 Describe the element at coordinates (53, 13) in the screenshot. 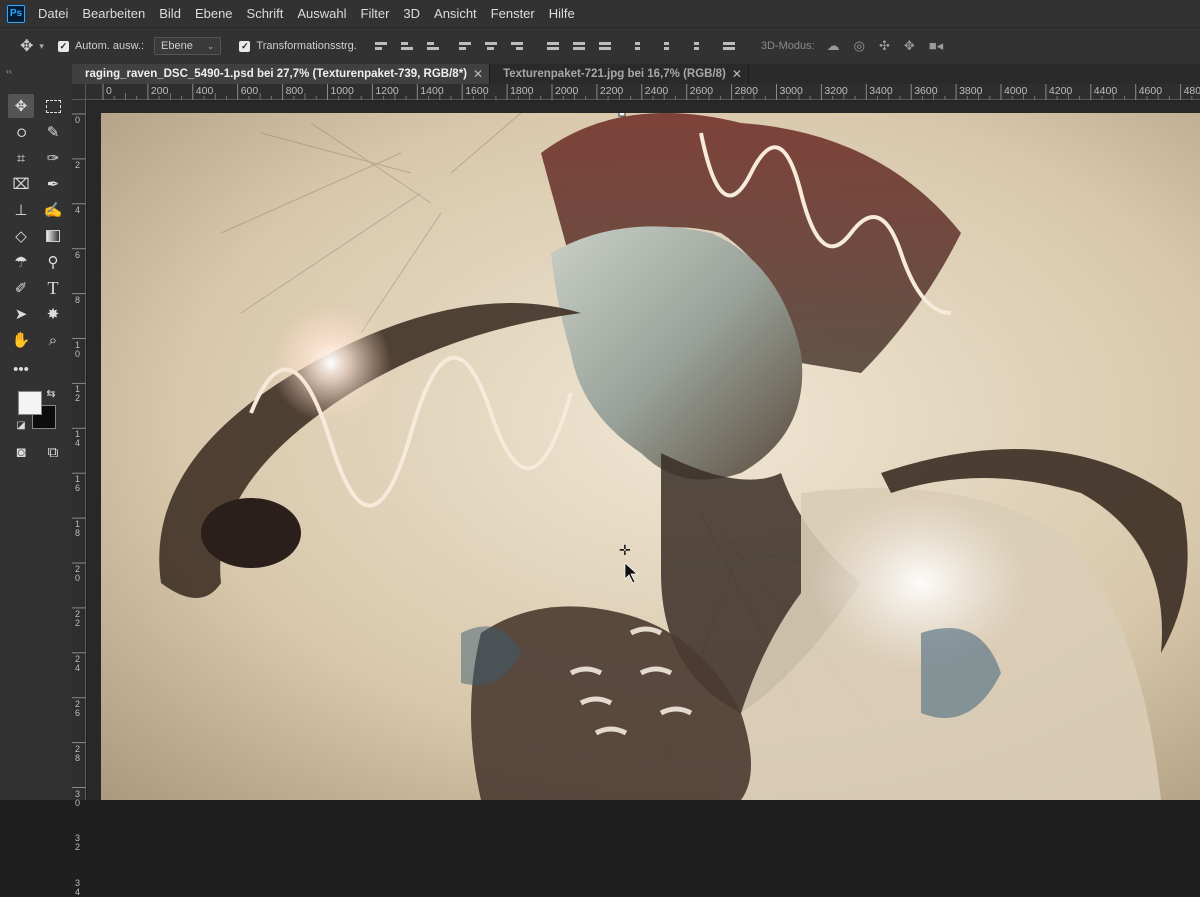

I see `menu-datei: Datei` at that location.